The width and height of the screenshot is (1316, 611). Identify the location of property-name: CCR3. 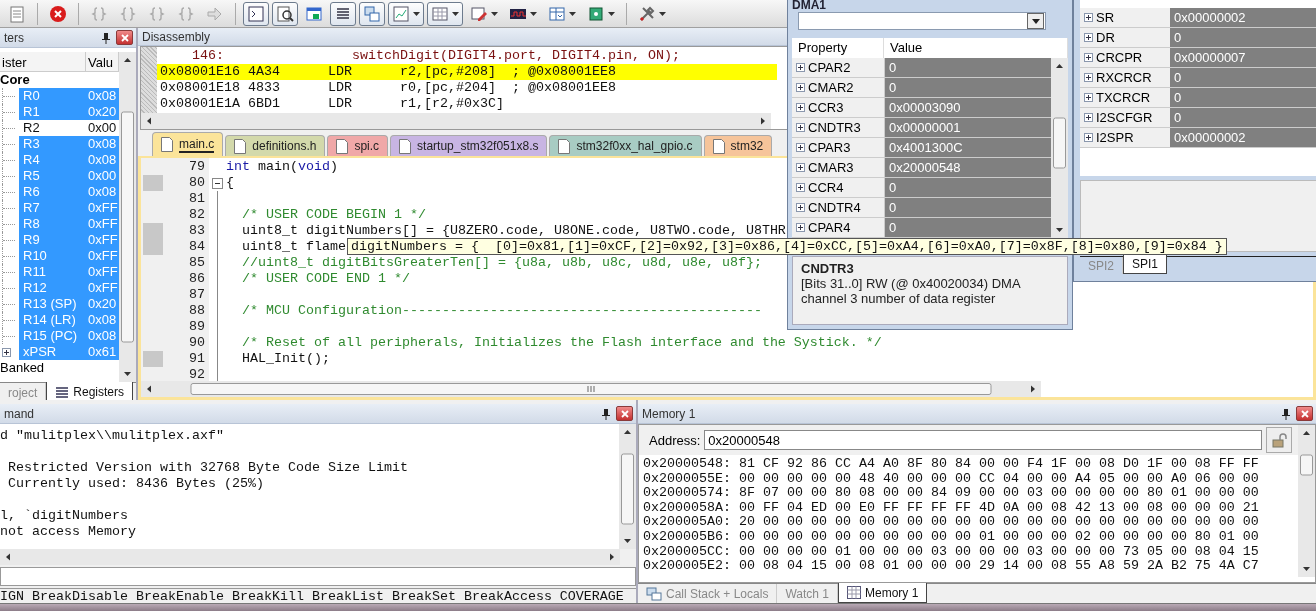
(826, 107).